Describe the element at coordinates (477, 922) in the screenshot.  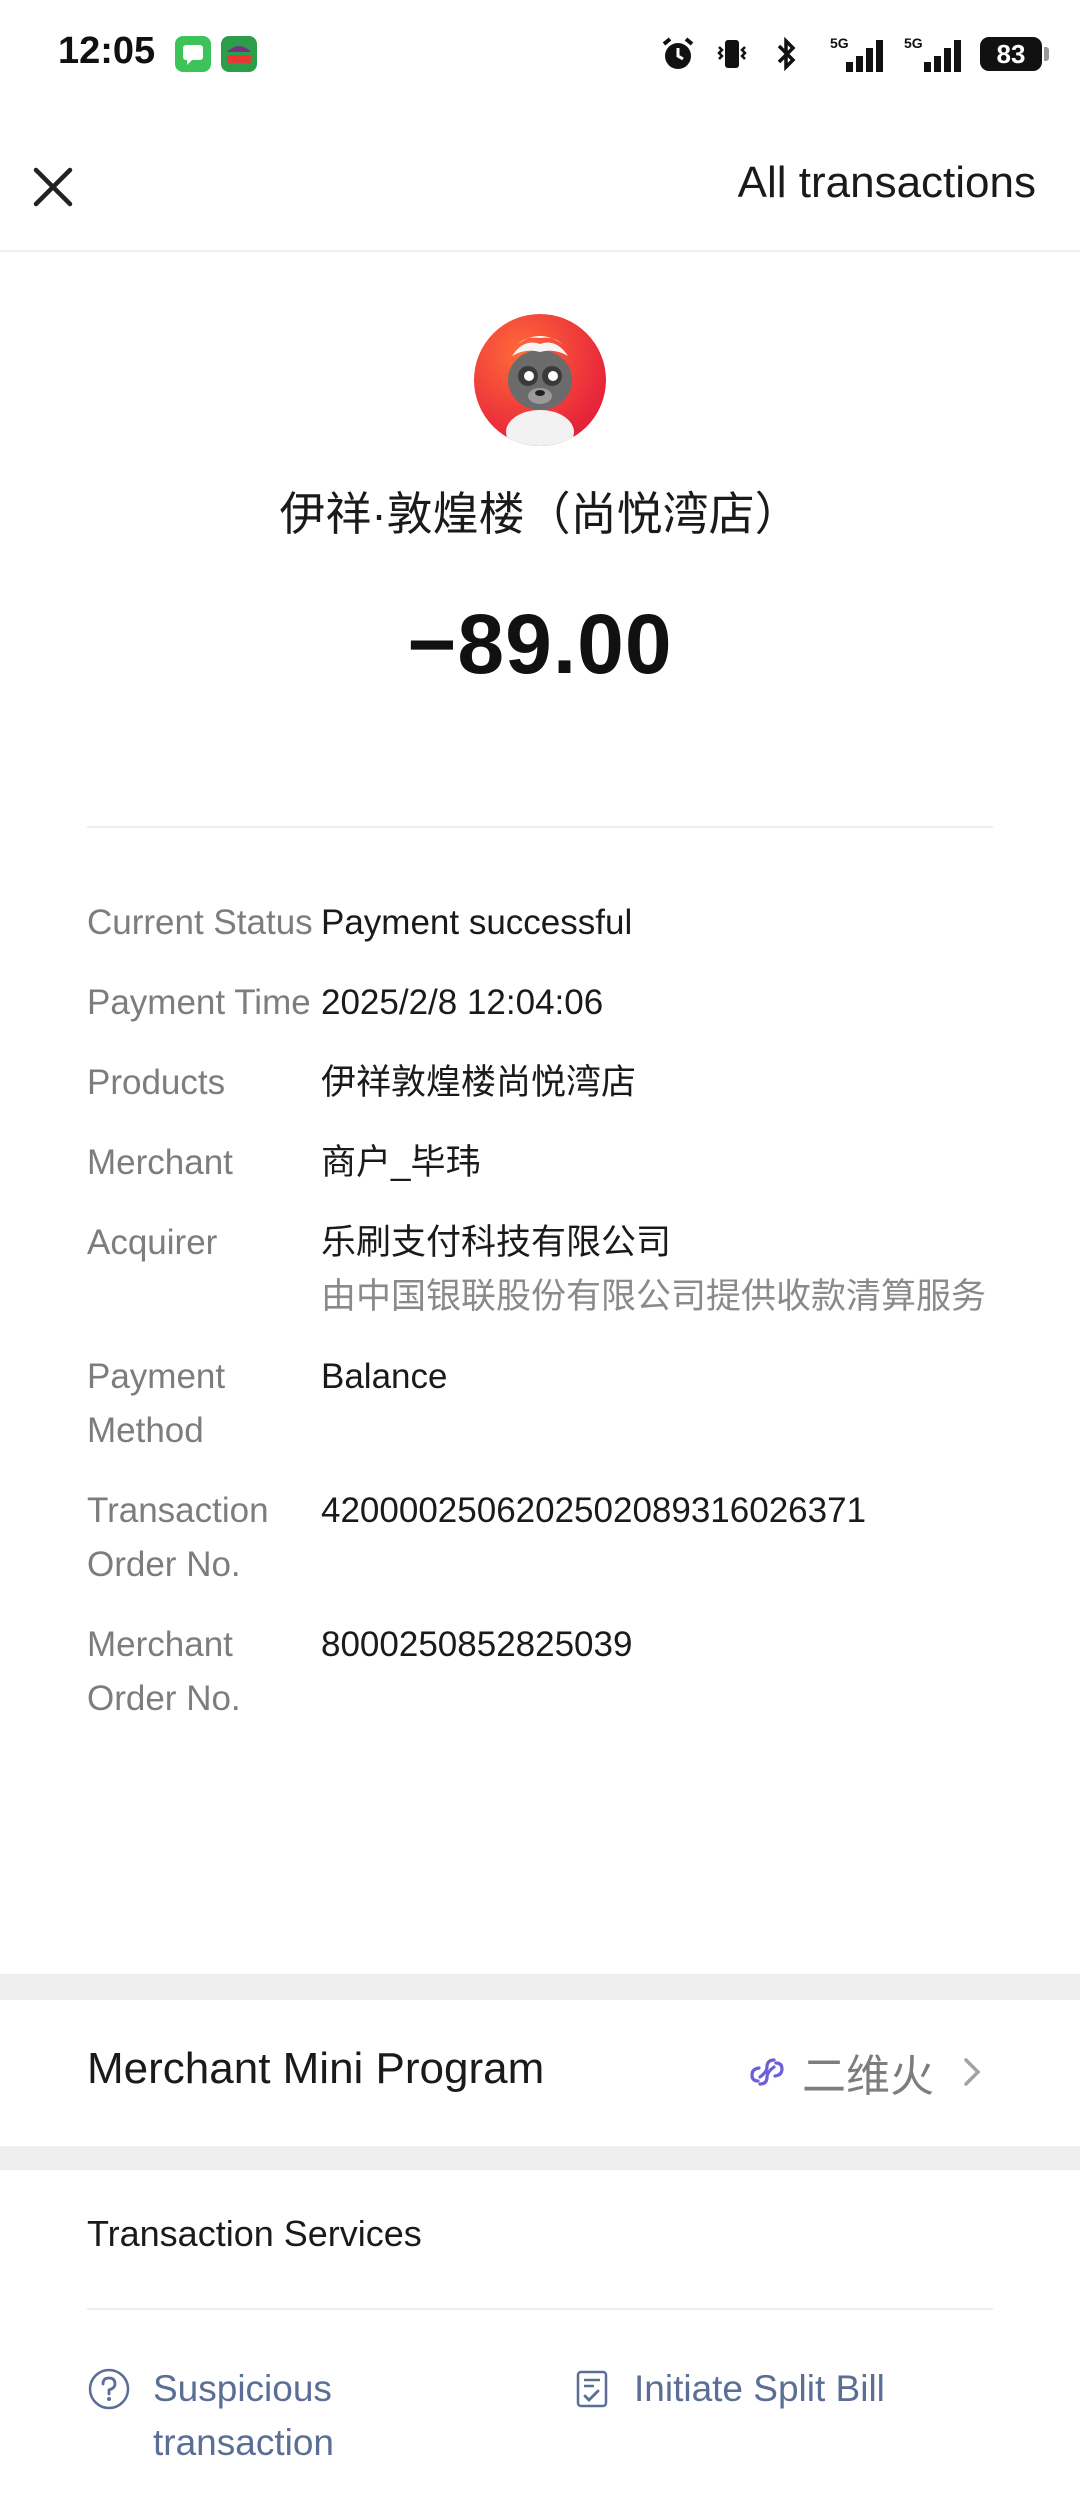
I see `detail-value: Payment successful` at that location.